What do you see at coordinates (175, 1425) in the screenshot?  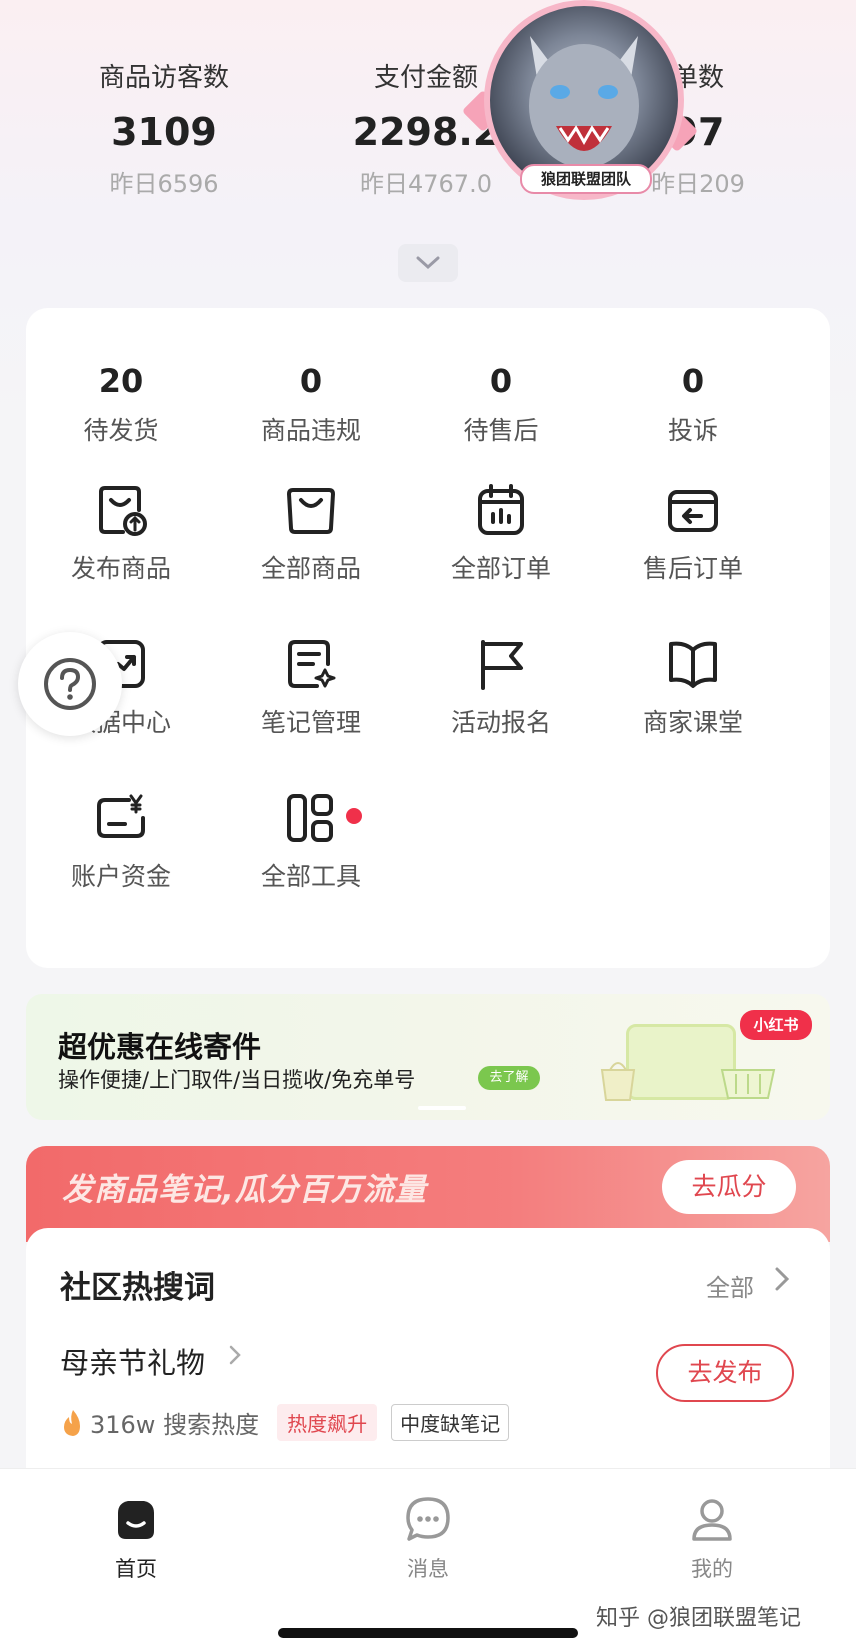 I see `search-heat: 316w 搜索热度` at bounding box center [175, 1425].